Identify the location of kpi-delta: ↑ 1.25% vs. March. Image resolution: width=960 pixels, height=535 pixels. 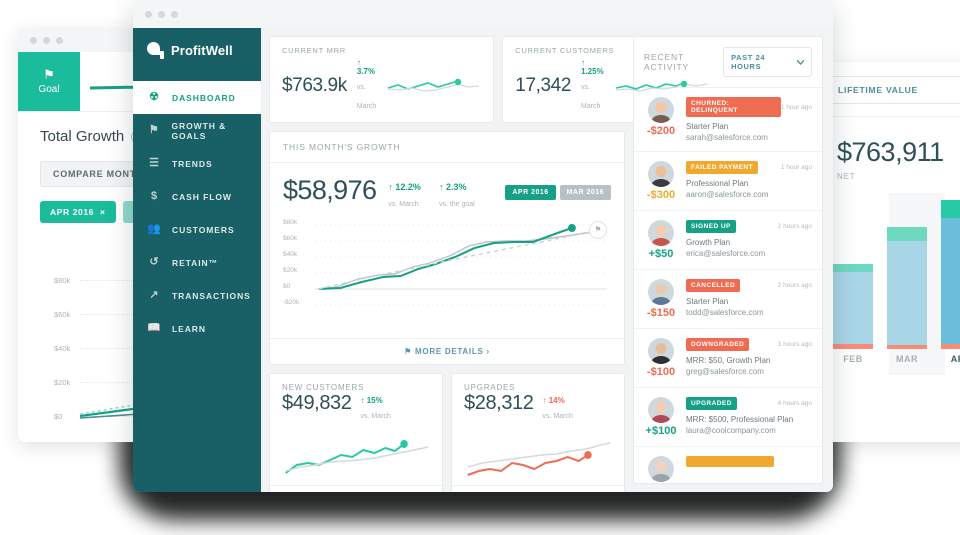
(592, 85).